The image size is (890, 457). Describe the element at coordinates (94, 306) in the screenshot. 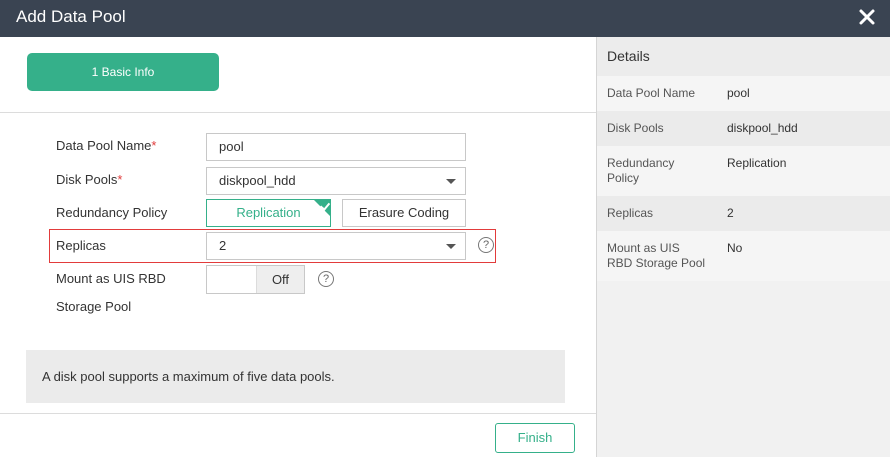

I see `mount-label-line2: Storage Pool` at that location.